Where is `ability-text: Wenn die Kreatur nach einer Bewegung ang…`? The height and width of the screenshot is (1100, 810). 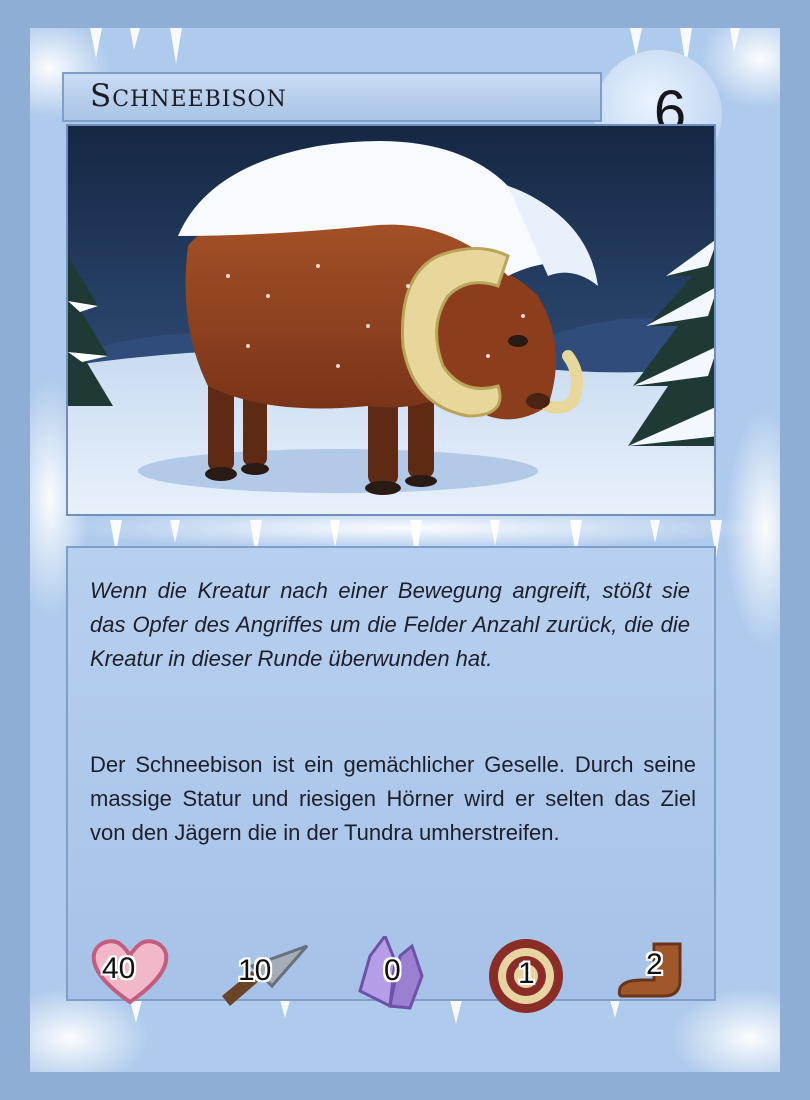
ability-text: Wenn die Kreatur nach einer Bewegung ang… is located at coordinates (390, 624).